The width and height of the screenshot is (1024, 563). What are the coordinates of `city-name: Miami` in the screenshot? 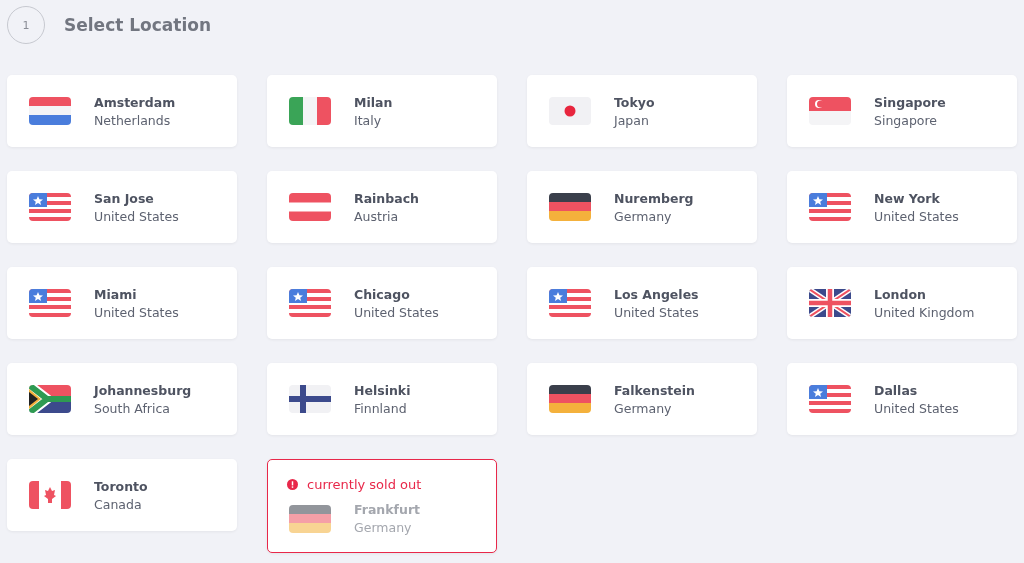 It's located at (116, 294).